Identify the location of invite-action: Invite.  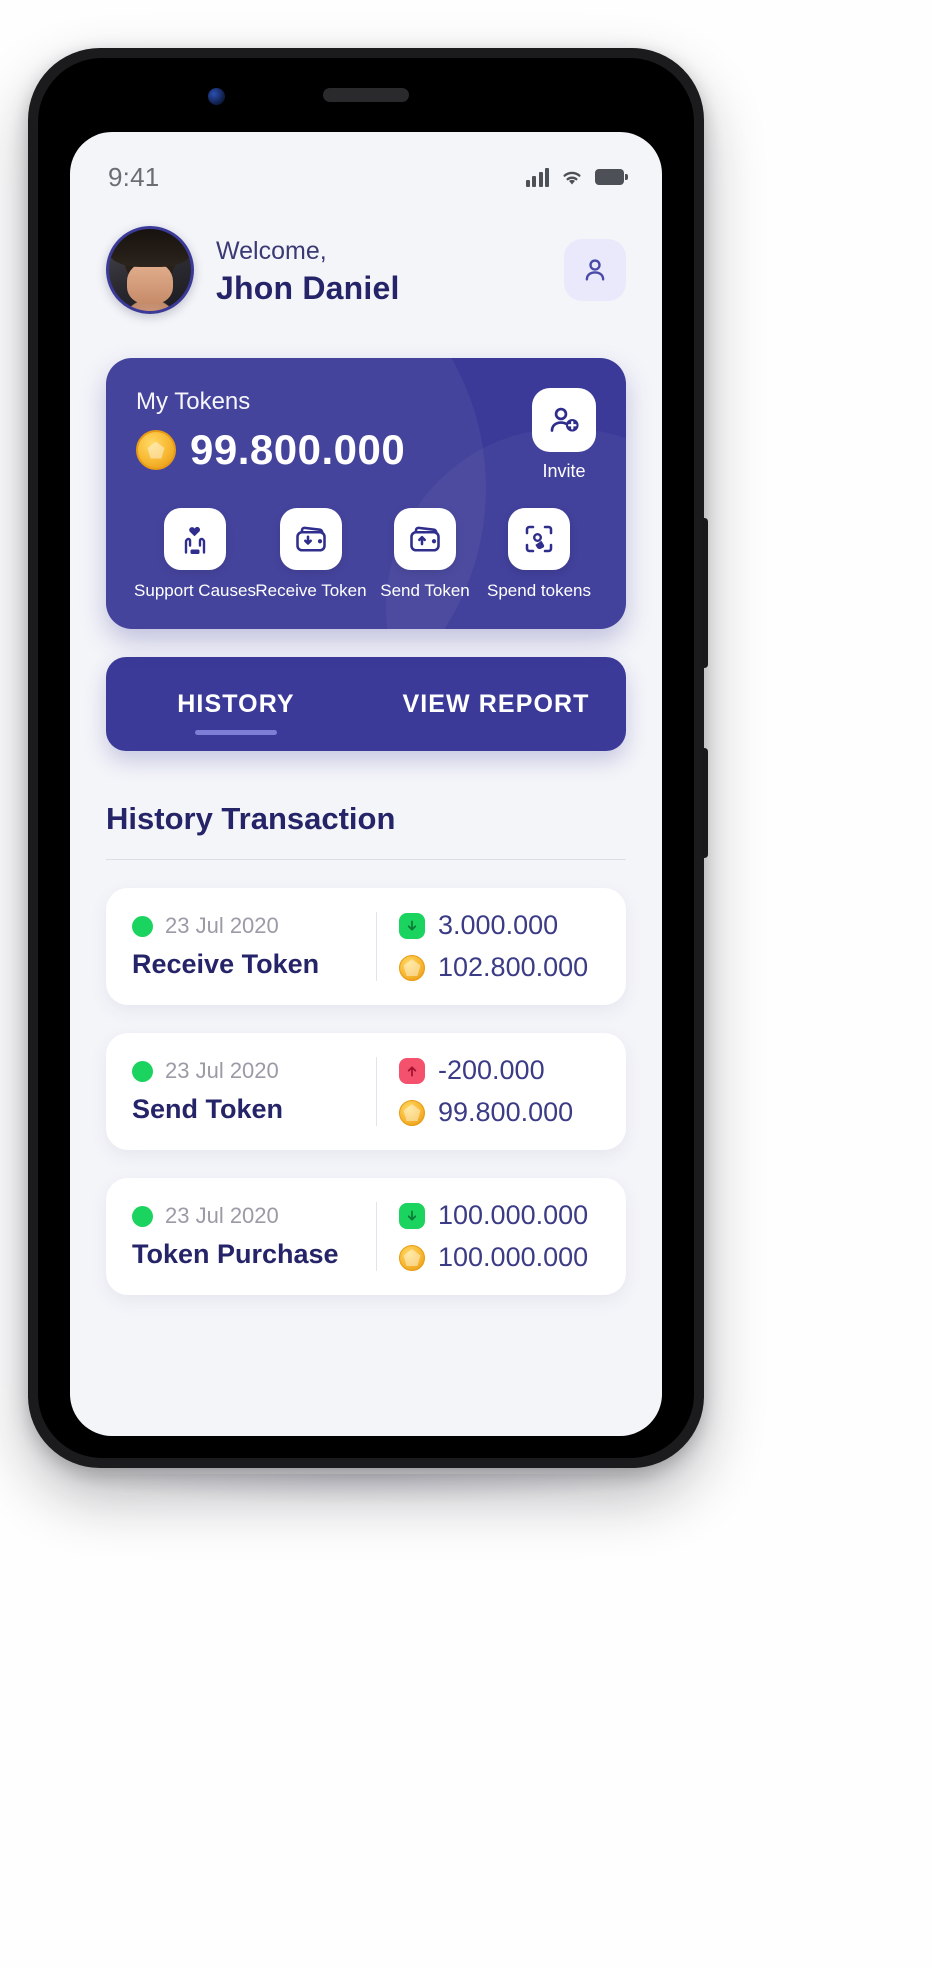
(564, 435).